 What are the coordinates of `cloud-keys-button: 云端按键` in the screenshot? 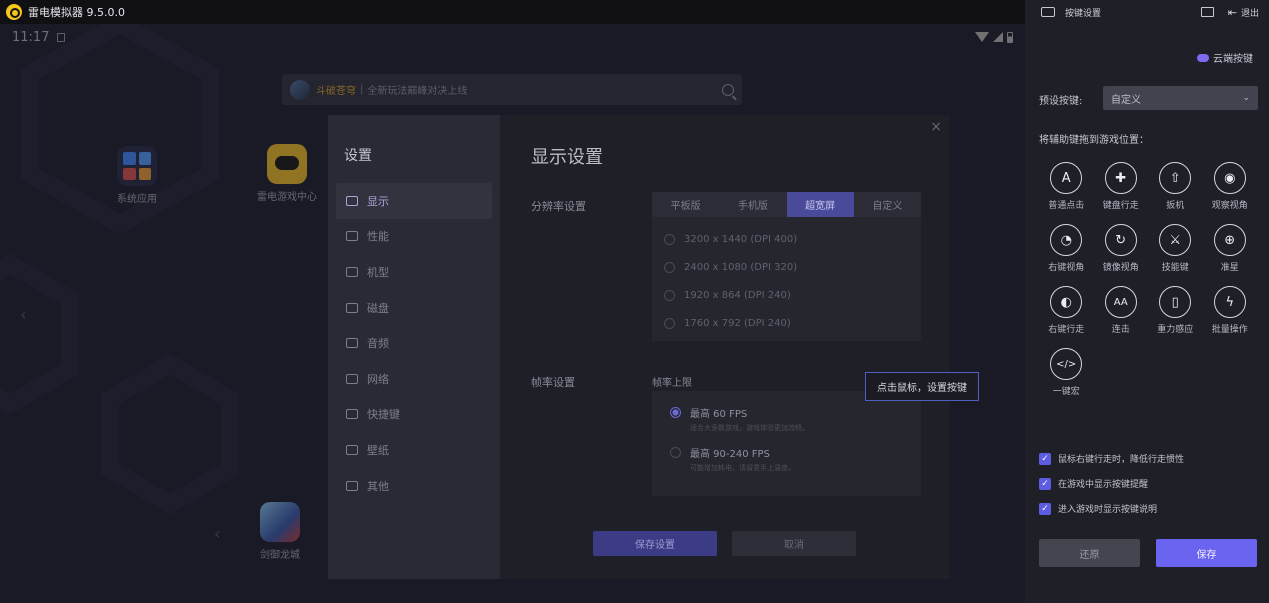 It's located at (1225, 57).